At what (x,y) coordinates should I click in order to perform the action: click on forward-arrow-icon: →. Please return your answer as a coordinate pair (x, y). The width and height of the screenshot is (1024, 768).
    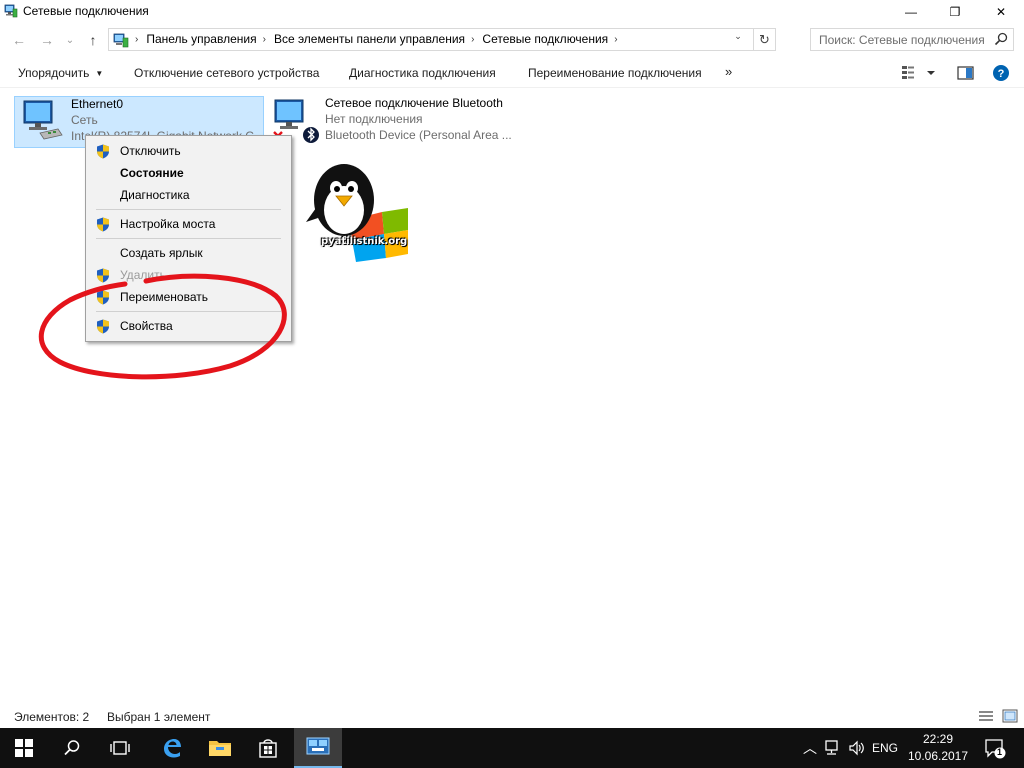
    Looking at the image, I should click on (47, 40).